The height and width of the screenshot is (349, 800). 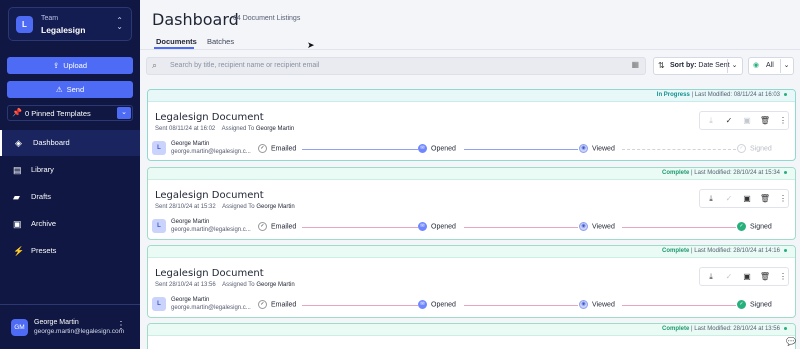 I want to click on nav-dashboard: ◈ Dashboard, so click(x=70, y=143).